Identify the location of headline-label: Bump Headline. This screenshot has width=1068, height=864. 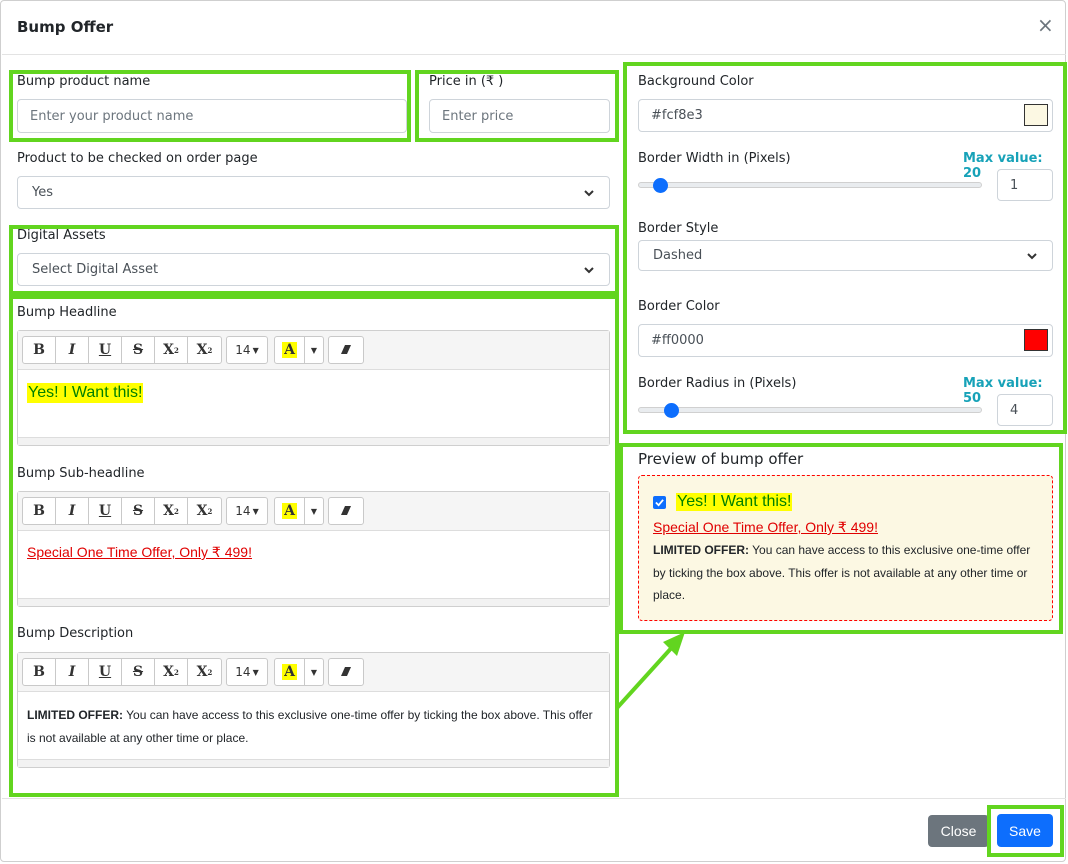
(67, 312).